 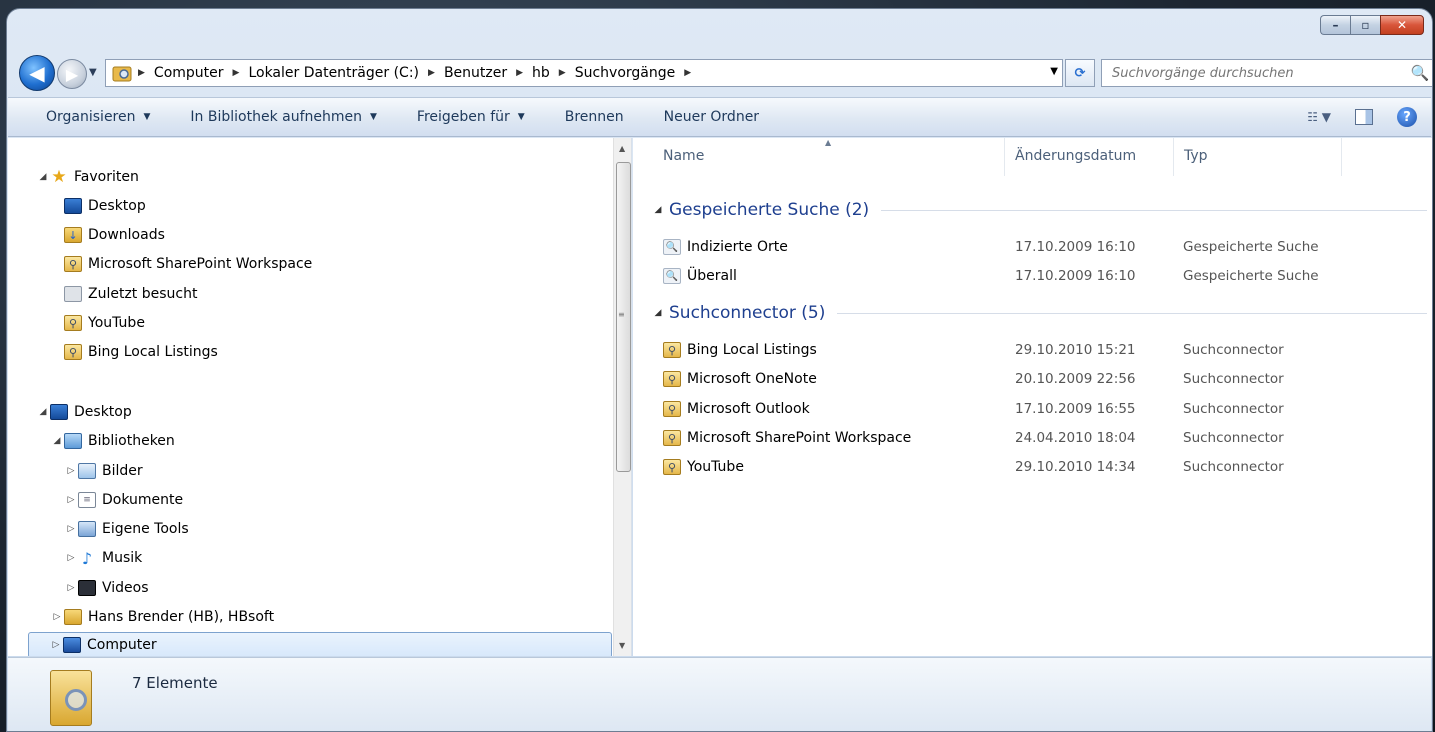 I want to click on column-header-name: Name, so click(x=683, y=156).